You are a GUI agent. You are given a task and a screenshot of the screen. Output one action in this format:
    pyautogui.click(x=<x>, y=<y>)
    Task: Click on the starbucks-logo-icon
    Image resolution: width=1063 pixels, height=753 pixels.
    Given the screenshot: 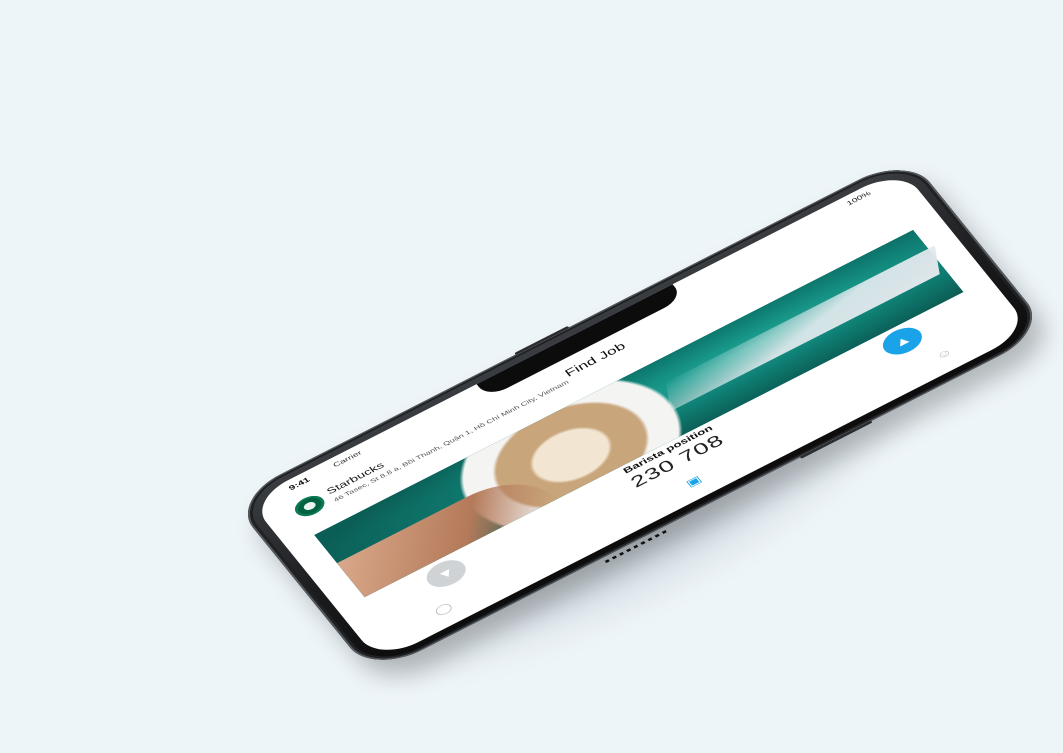 What is the action you would take?
    pyautogui.click(x=310, y=506)
    